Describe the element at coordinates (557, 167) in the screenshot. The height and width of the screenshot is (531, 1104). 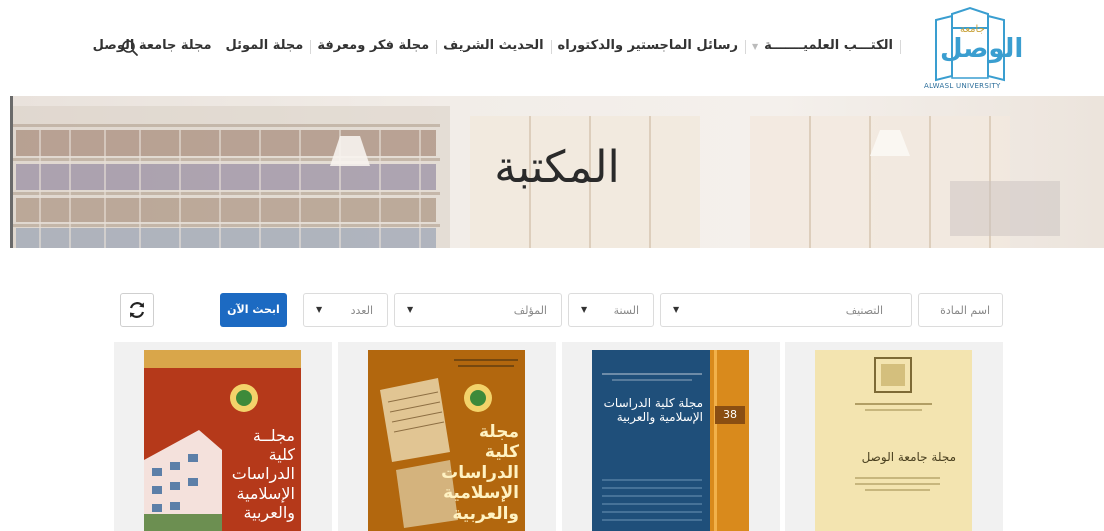
I see `page-title: المكتبة` at that location.